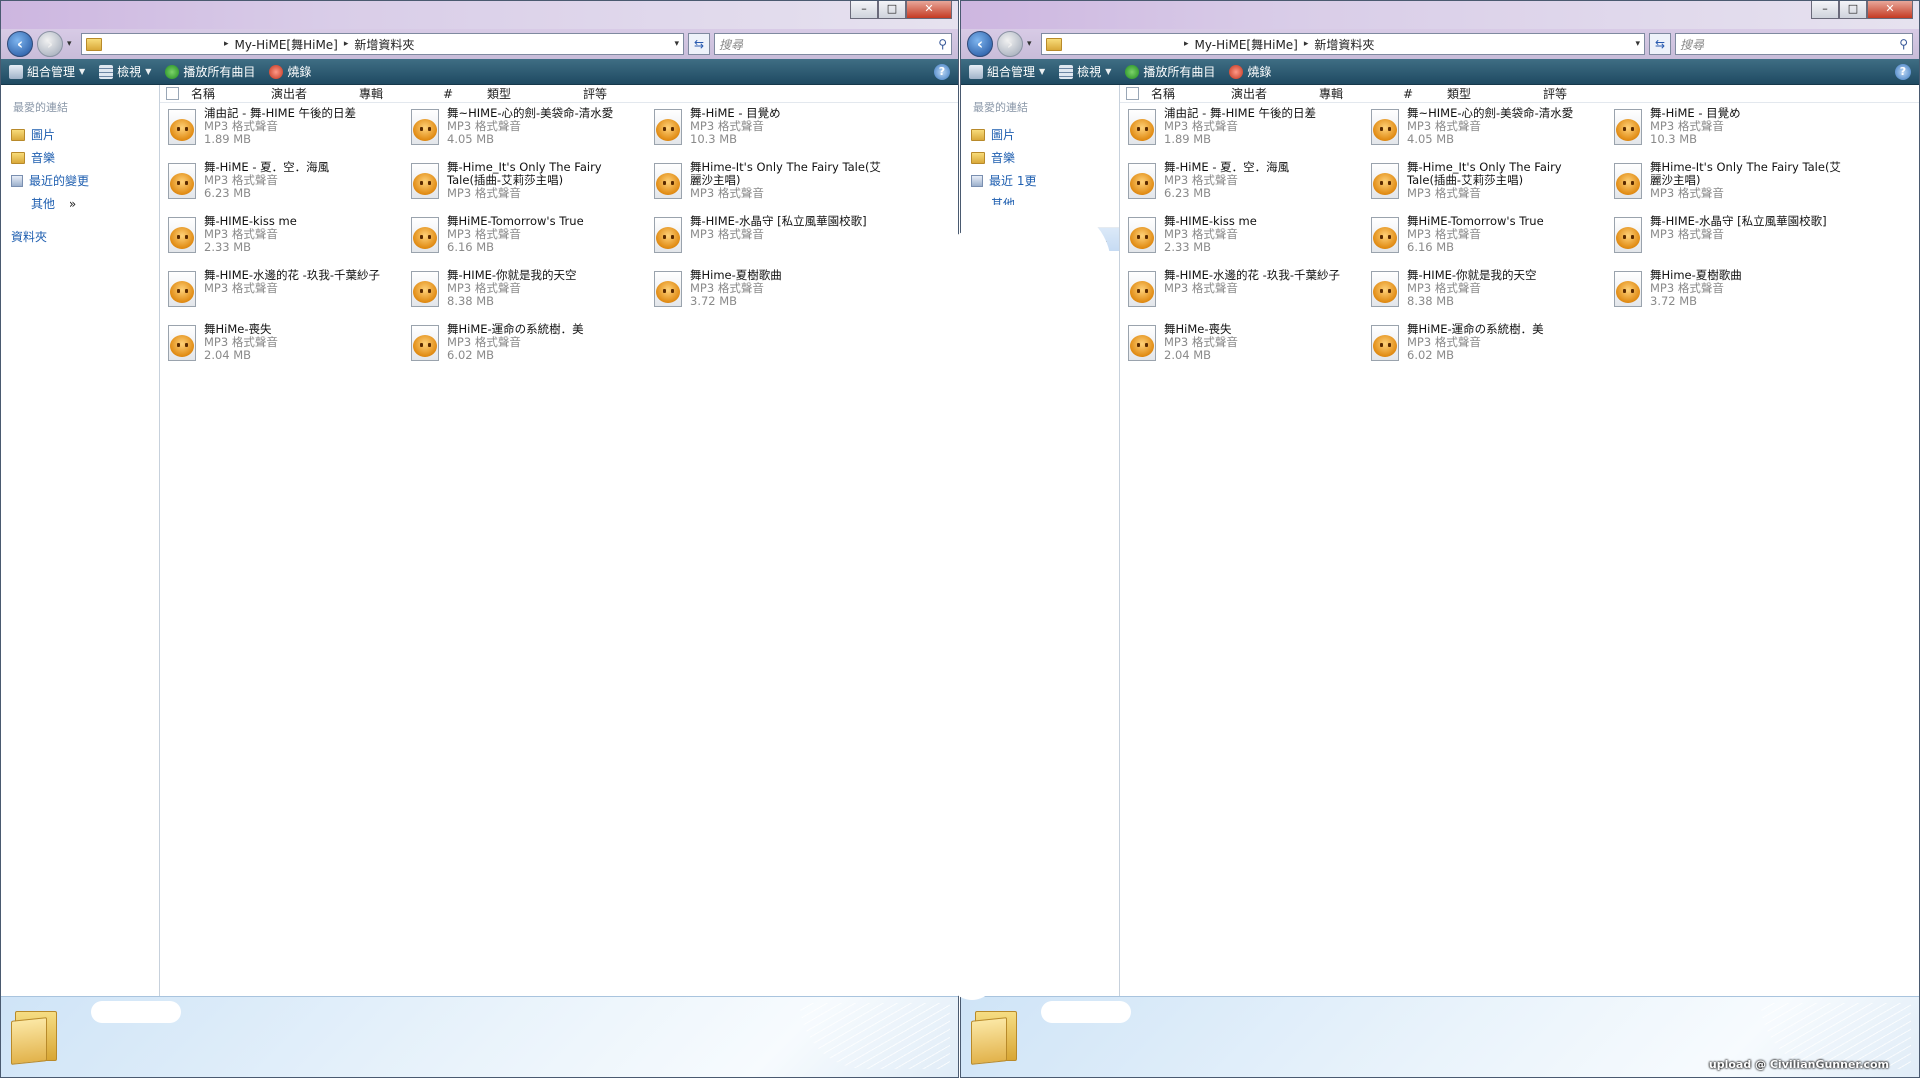 Image resolution: width=1920 pixels, height=1080 pixels. What do you see at coordinates (471, 247) in the screenshot?
I see `file-size: 6.16 MB` at bounding box center [471, 247].